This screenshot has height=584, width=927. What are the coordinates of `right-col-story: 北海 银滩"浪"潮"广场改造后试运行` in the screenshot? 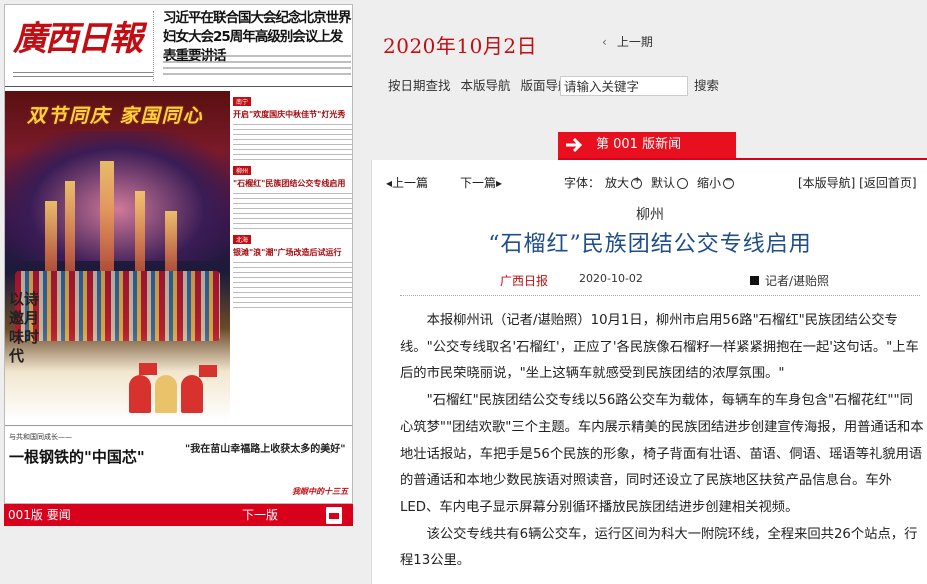 It's located at (292, 268).